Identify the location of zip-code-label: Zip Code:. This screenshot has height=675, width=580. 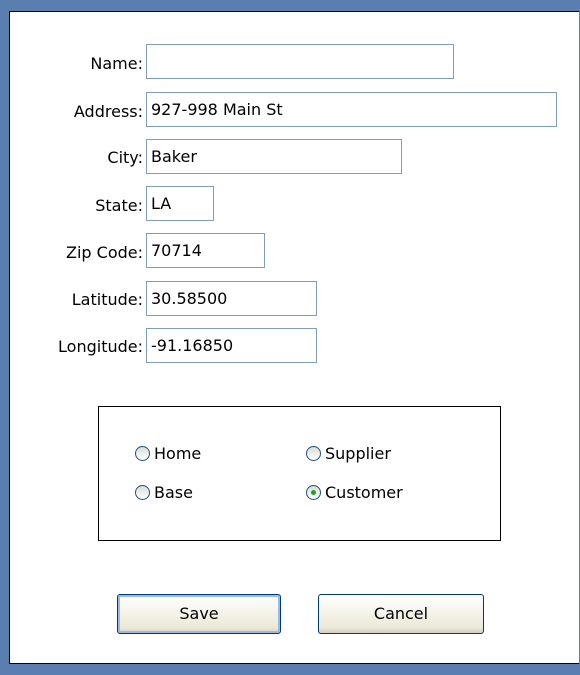
(104, 252).